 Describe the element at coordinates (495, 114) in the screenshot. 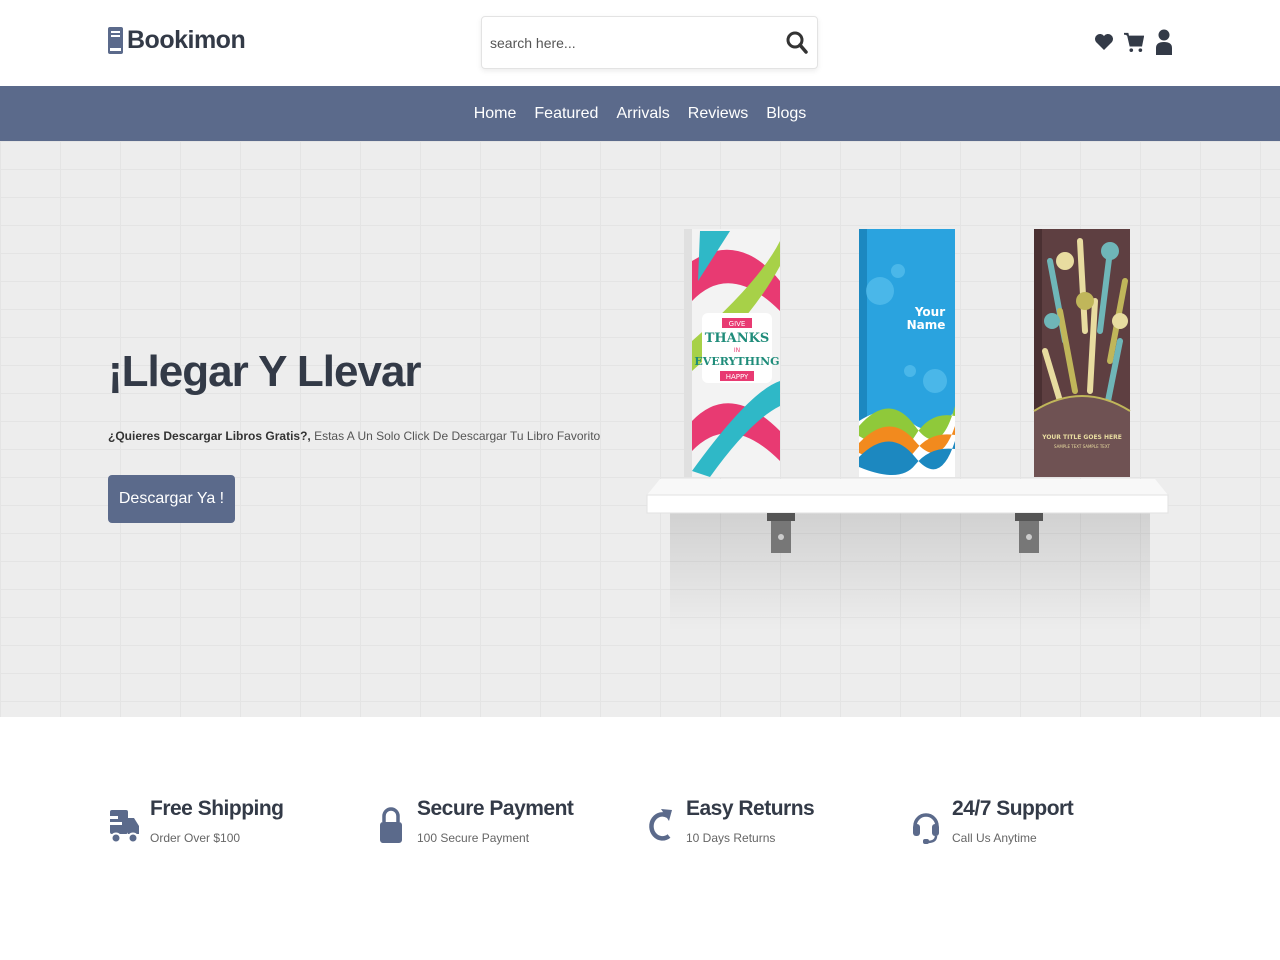

I see `nav-home: Home` at that location.